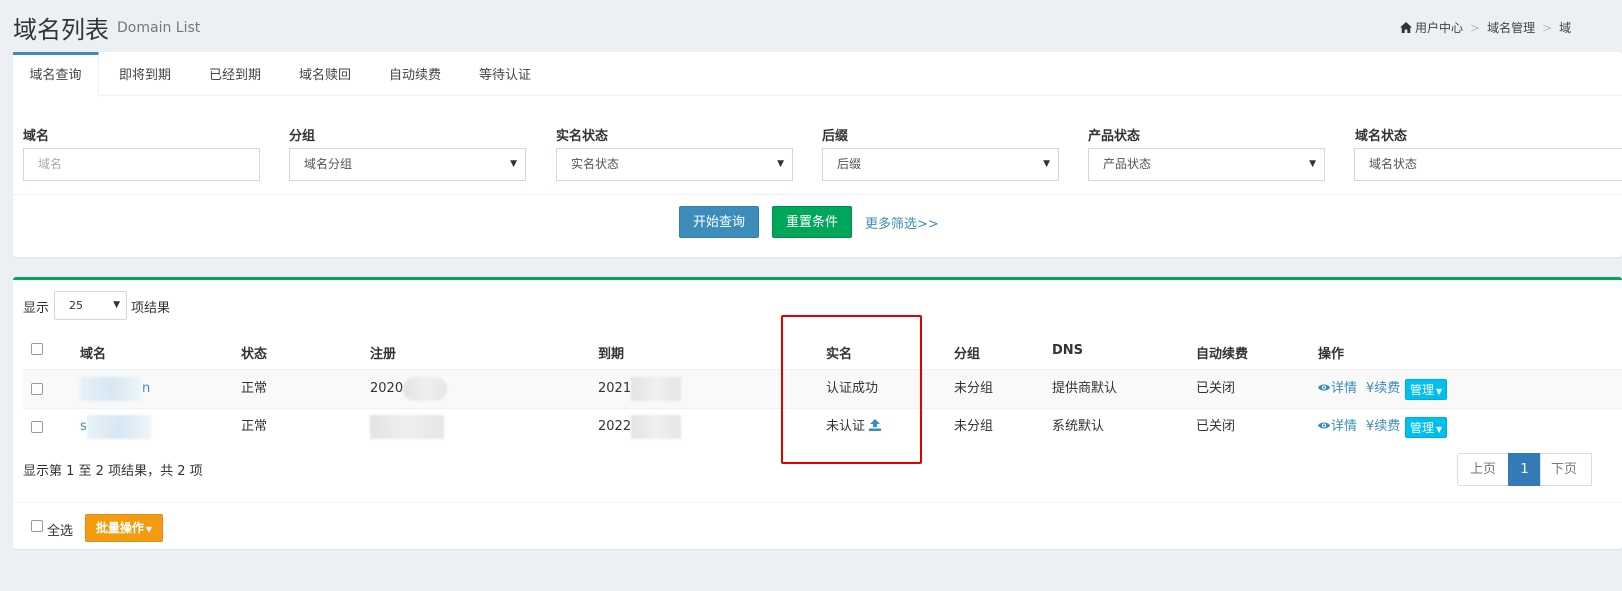 Image resolution: width=1622 pixels, height=591 pixels. What do you see at coordinates (141, 164) in the screenshot?
I see `domain-input: 域名` at bounding box center [141, 164].